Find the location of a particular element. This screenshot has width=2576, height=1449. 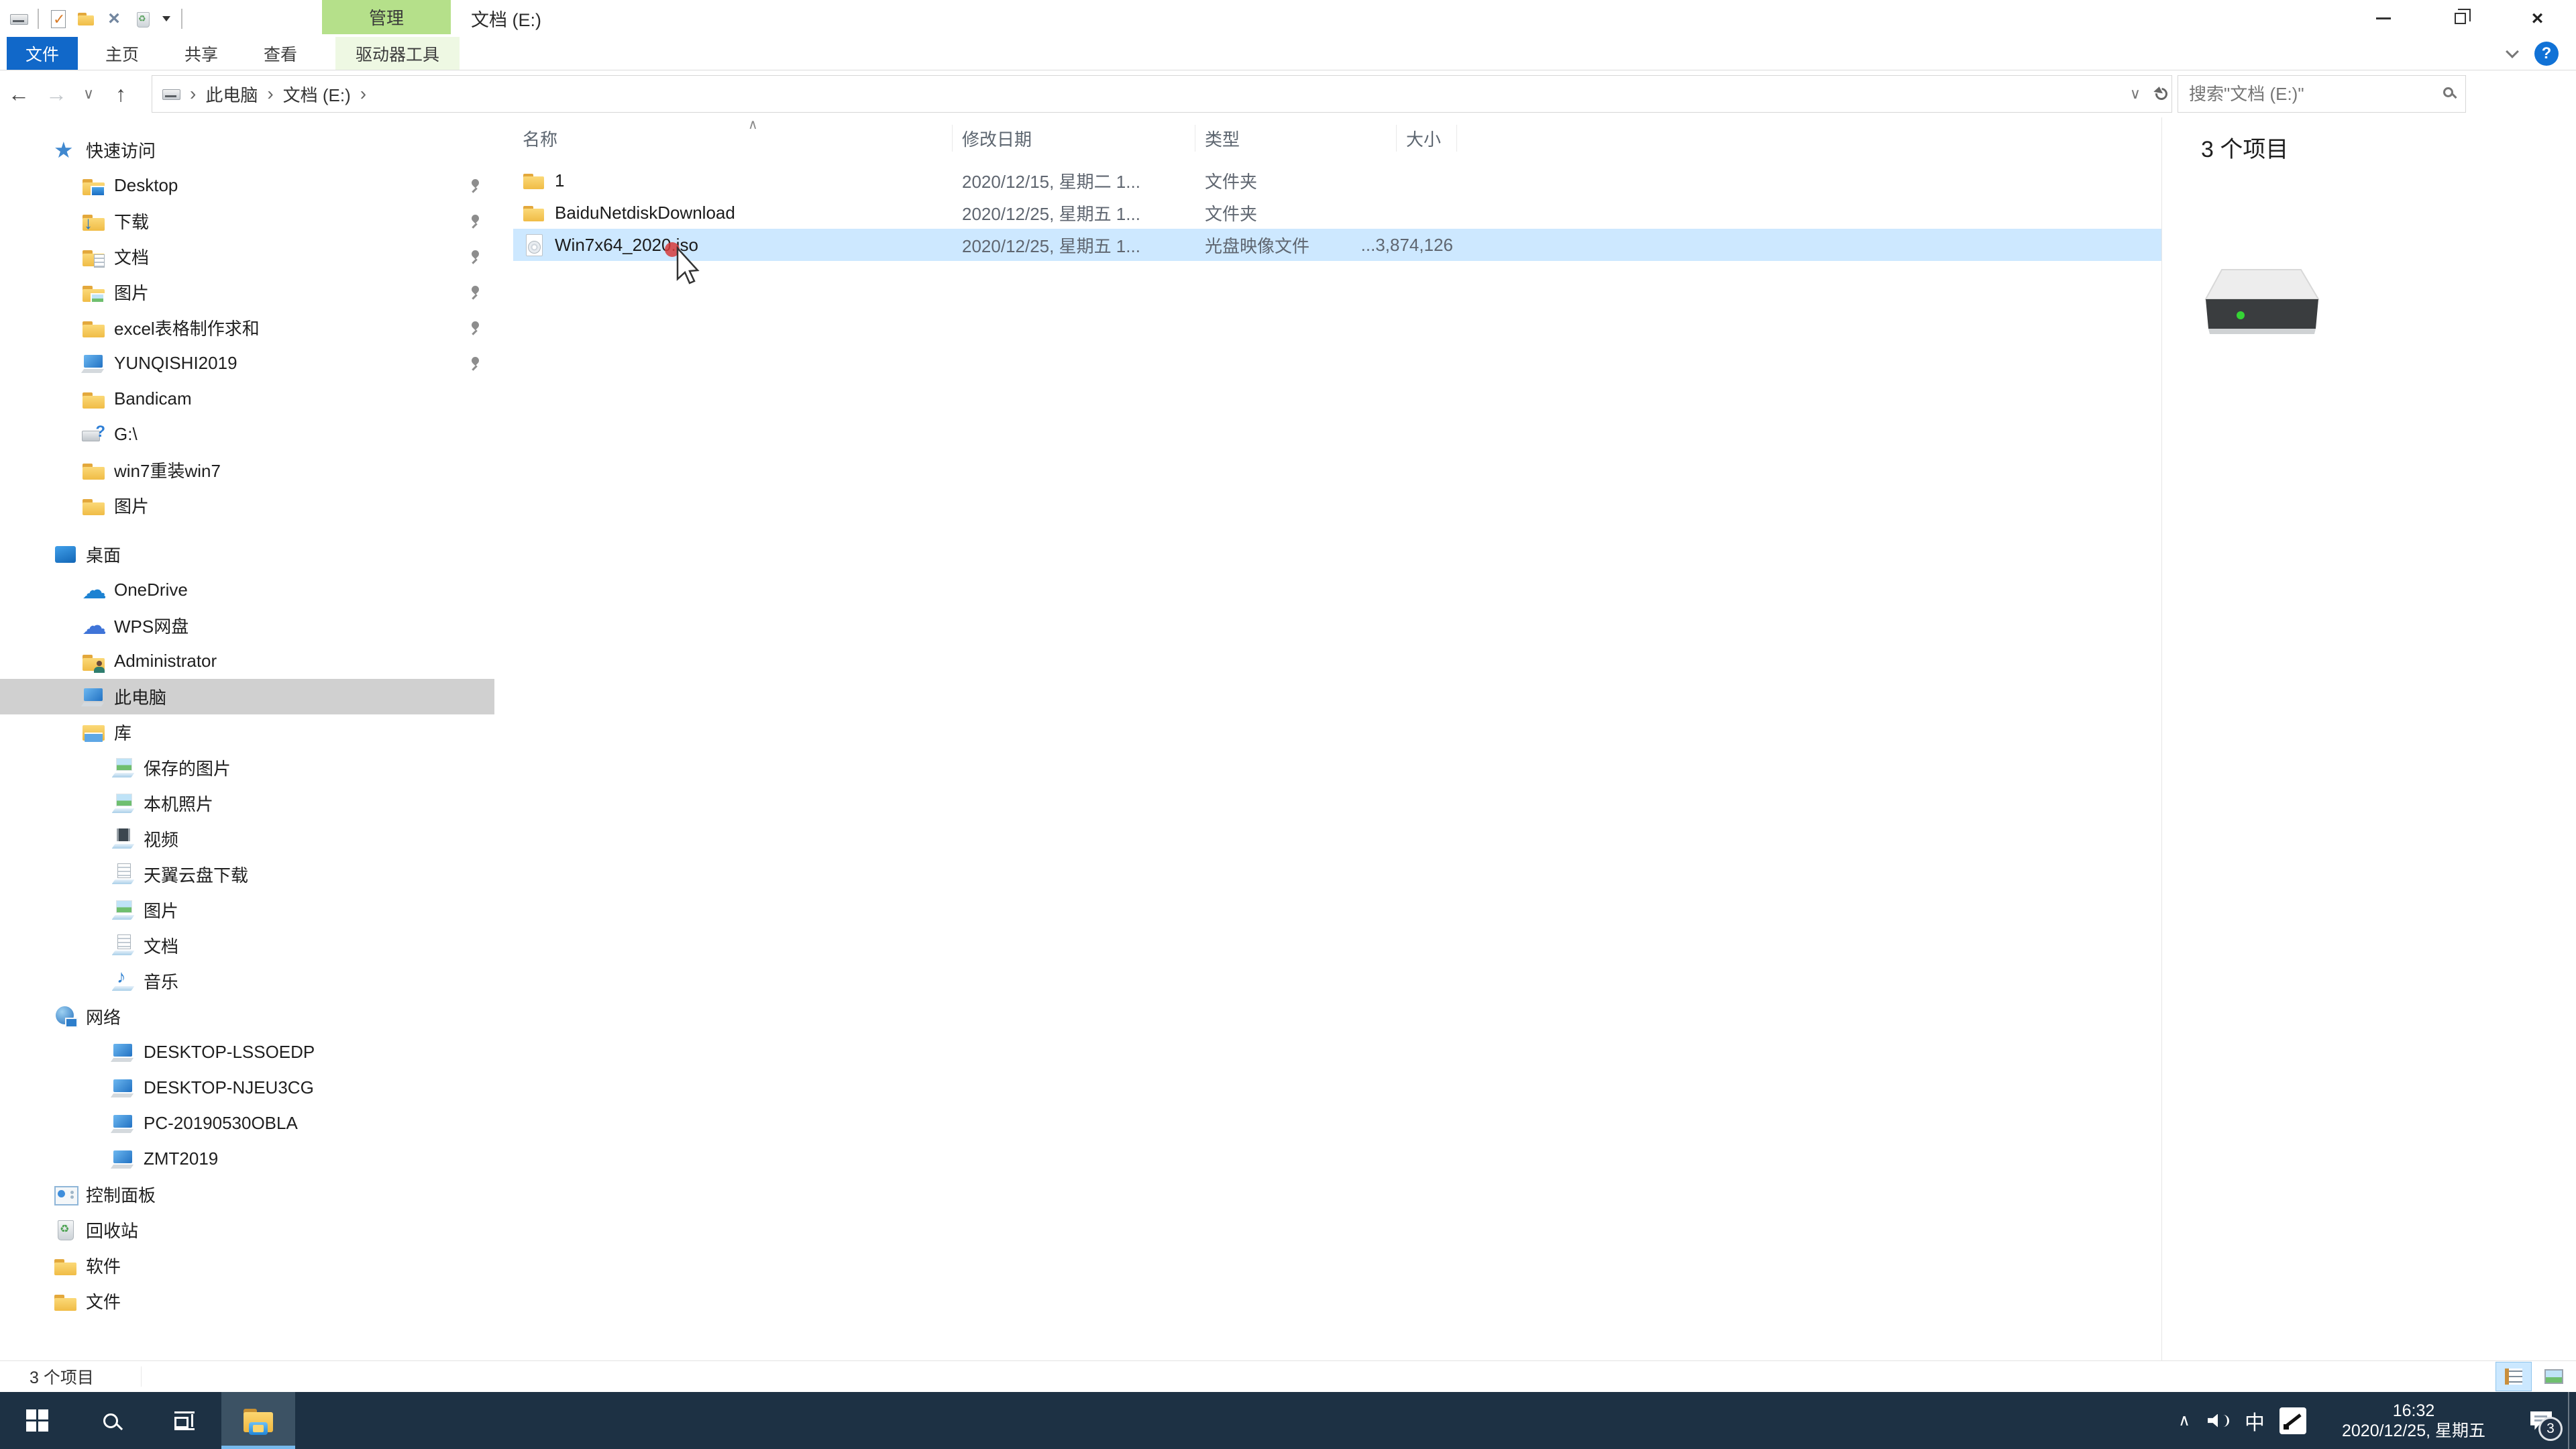

hidden-icons-button: ∧ is located at coordinates (2184, 1420).